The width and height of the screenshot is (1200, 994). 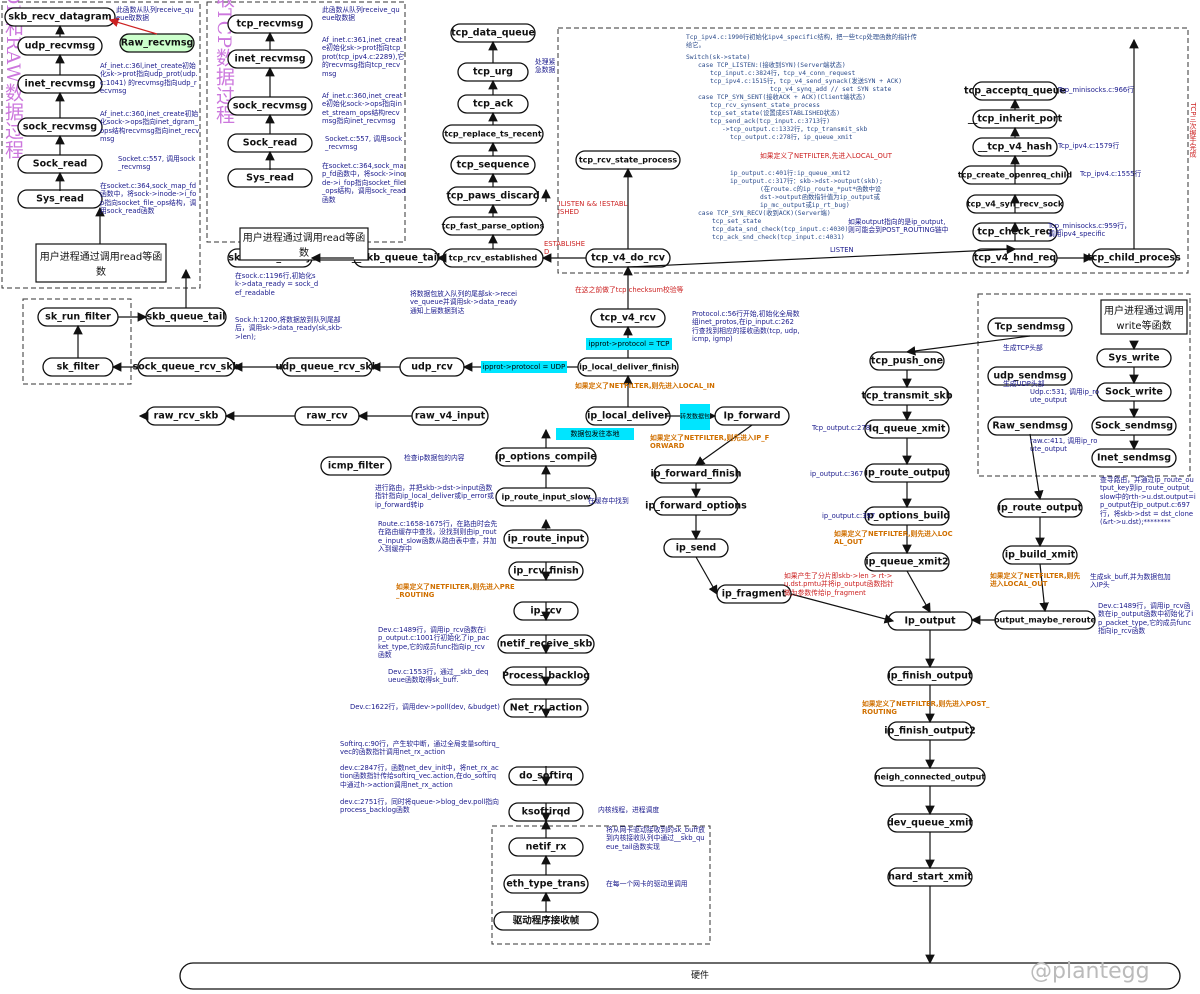 I want to click on node-udp-recvmsg: udp_recvmsg, so click(x=60, y=46).